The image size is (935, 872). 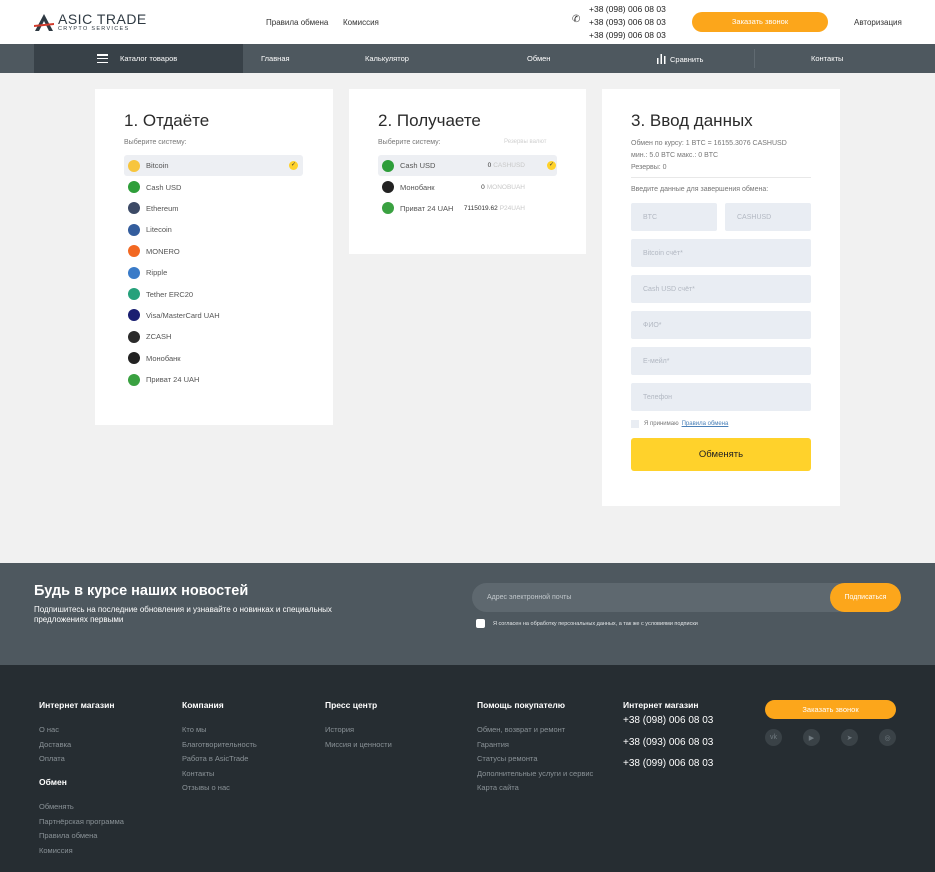 I want to click on footer-heading: Обмен, so click(x=53, y=782).